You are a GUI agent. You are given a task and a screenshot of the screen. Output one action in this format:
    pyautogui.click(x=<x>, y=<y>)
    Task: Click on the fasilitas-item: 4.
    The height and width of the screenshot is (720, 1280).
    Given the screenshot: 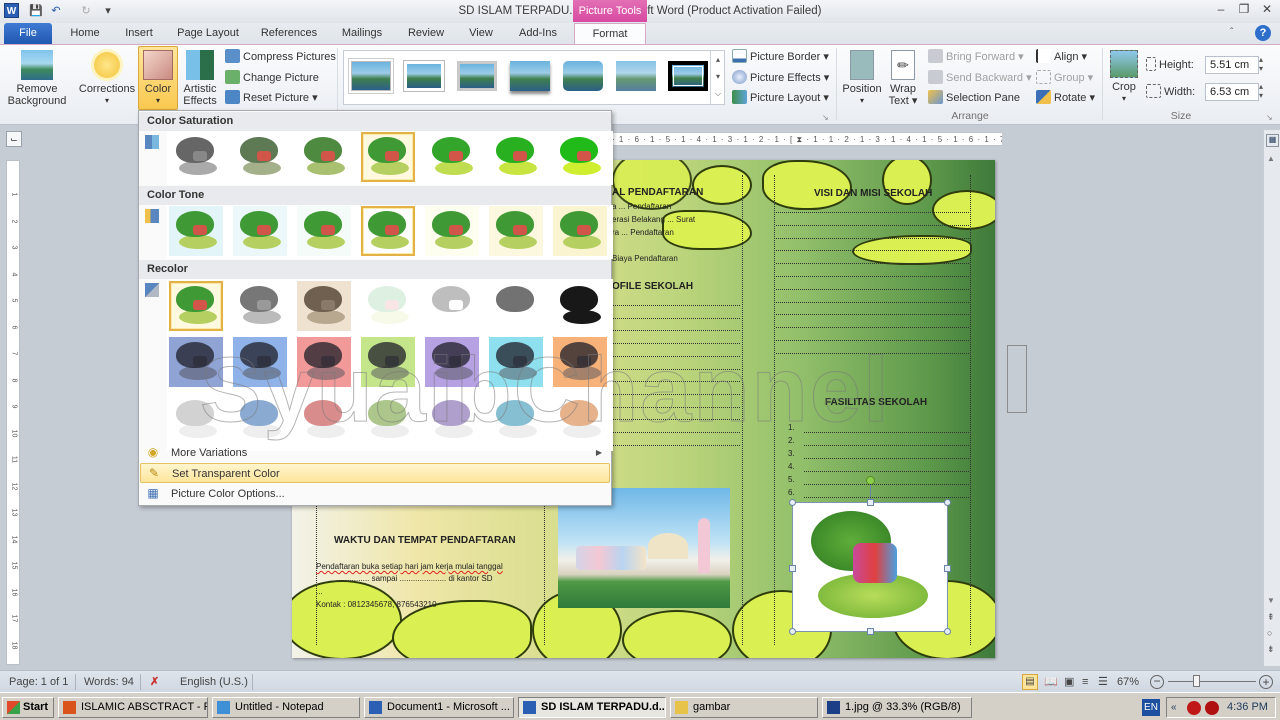 What is the action you would take?
    pyautogui.click(x=791, y=466)
    